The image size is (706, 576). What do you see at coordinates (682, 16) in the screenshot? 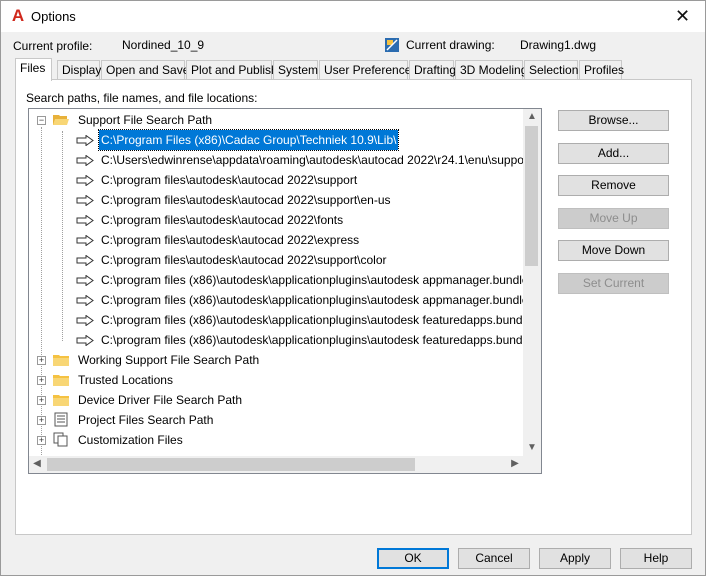
I see `close-button: ✕` at bounding box center [682, 16].